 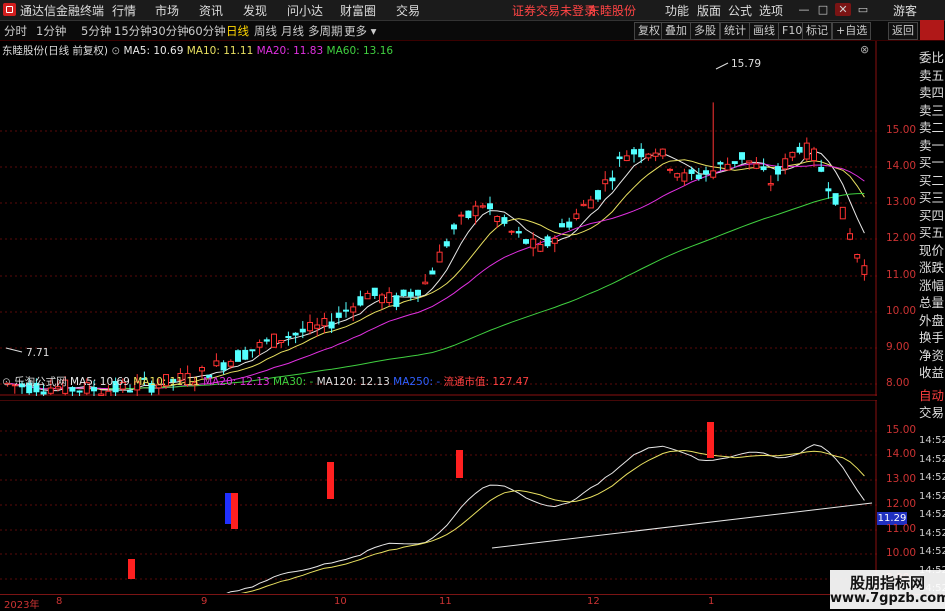 I want to click on period-tab-more: 更多 ▾, so click(x=360, y=31).